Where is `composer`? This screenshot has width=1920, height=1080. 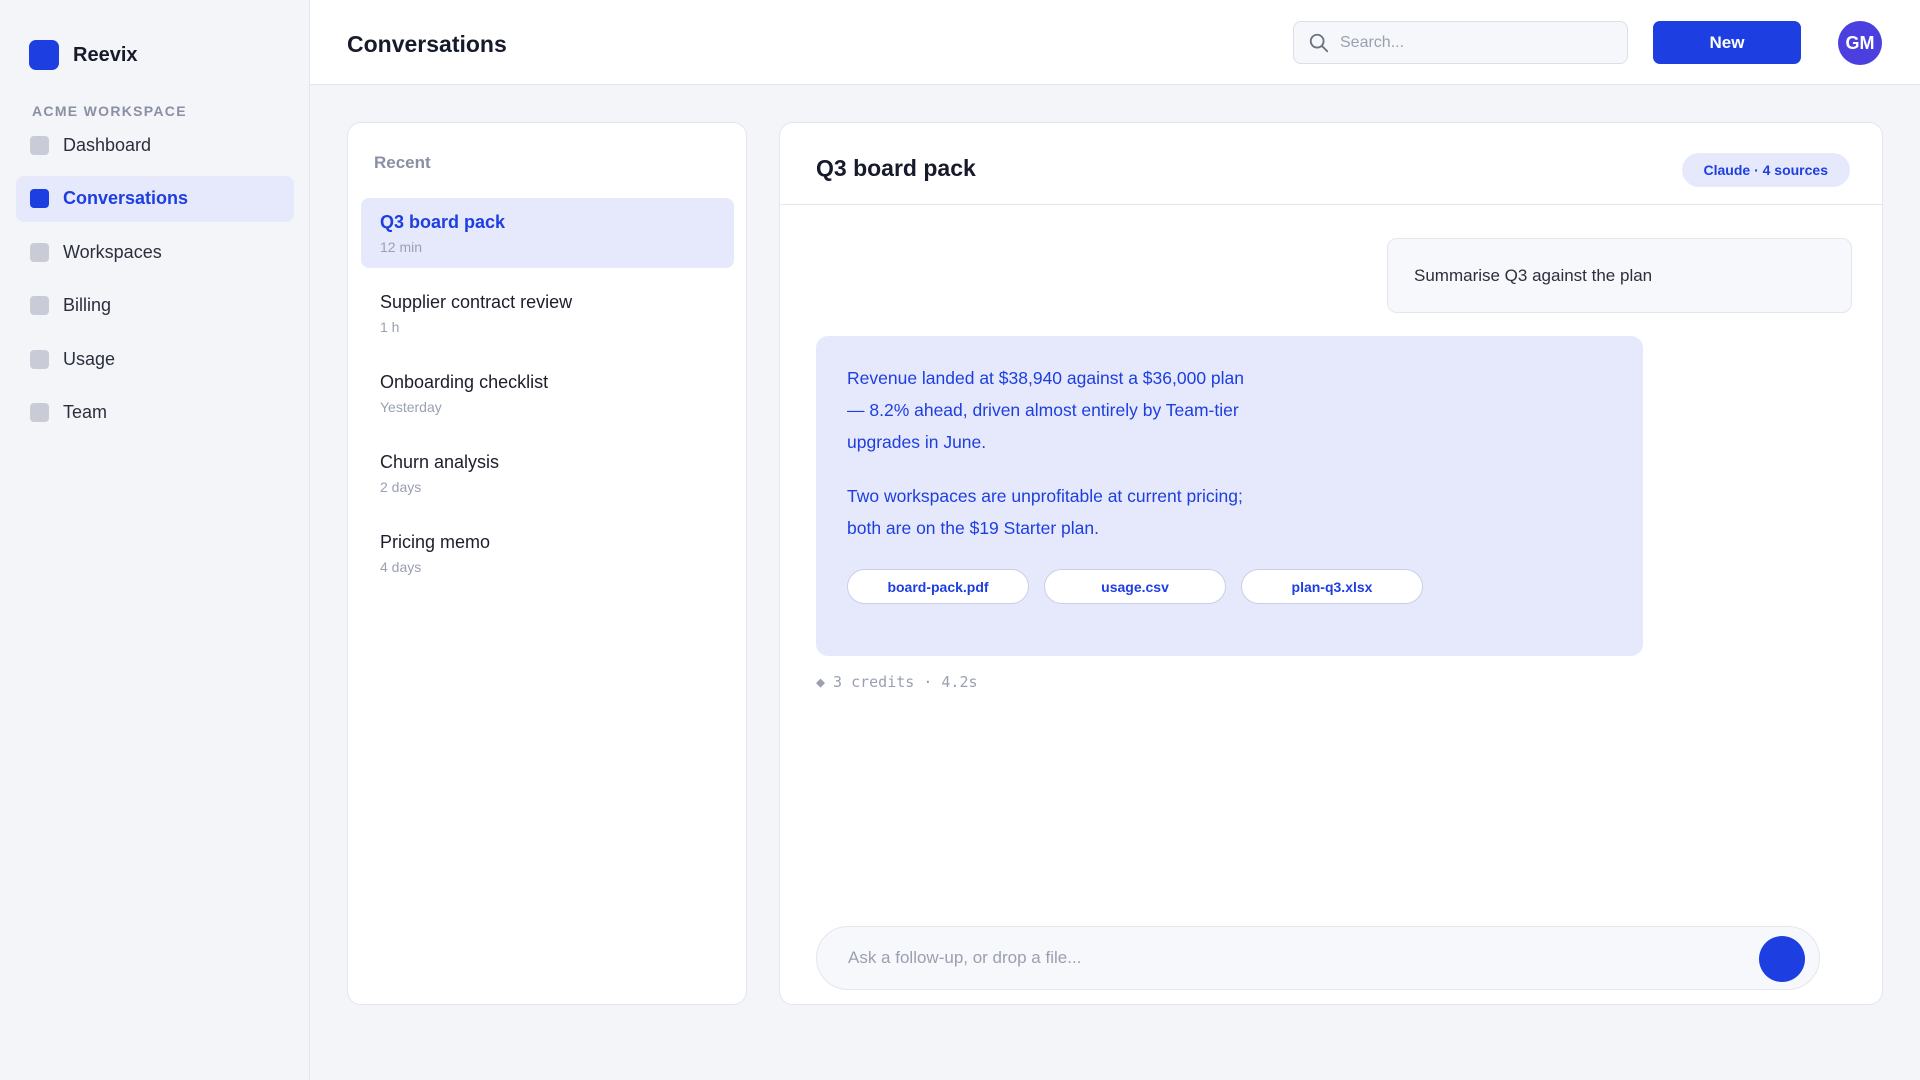
composer is located at coordinates (1318, 958).